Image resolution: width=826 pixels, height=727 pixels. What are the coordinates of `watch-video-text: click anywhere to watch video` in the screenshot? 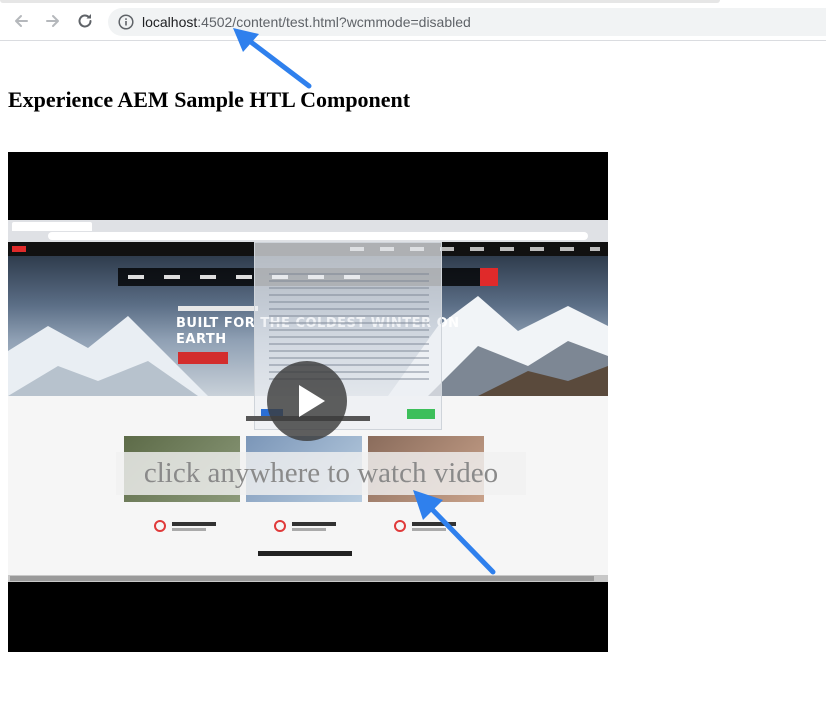 It's located at (321, 473).